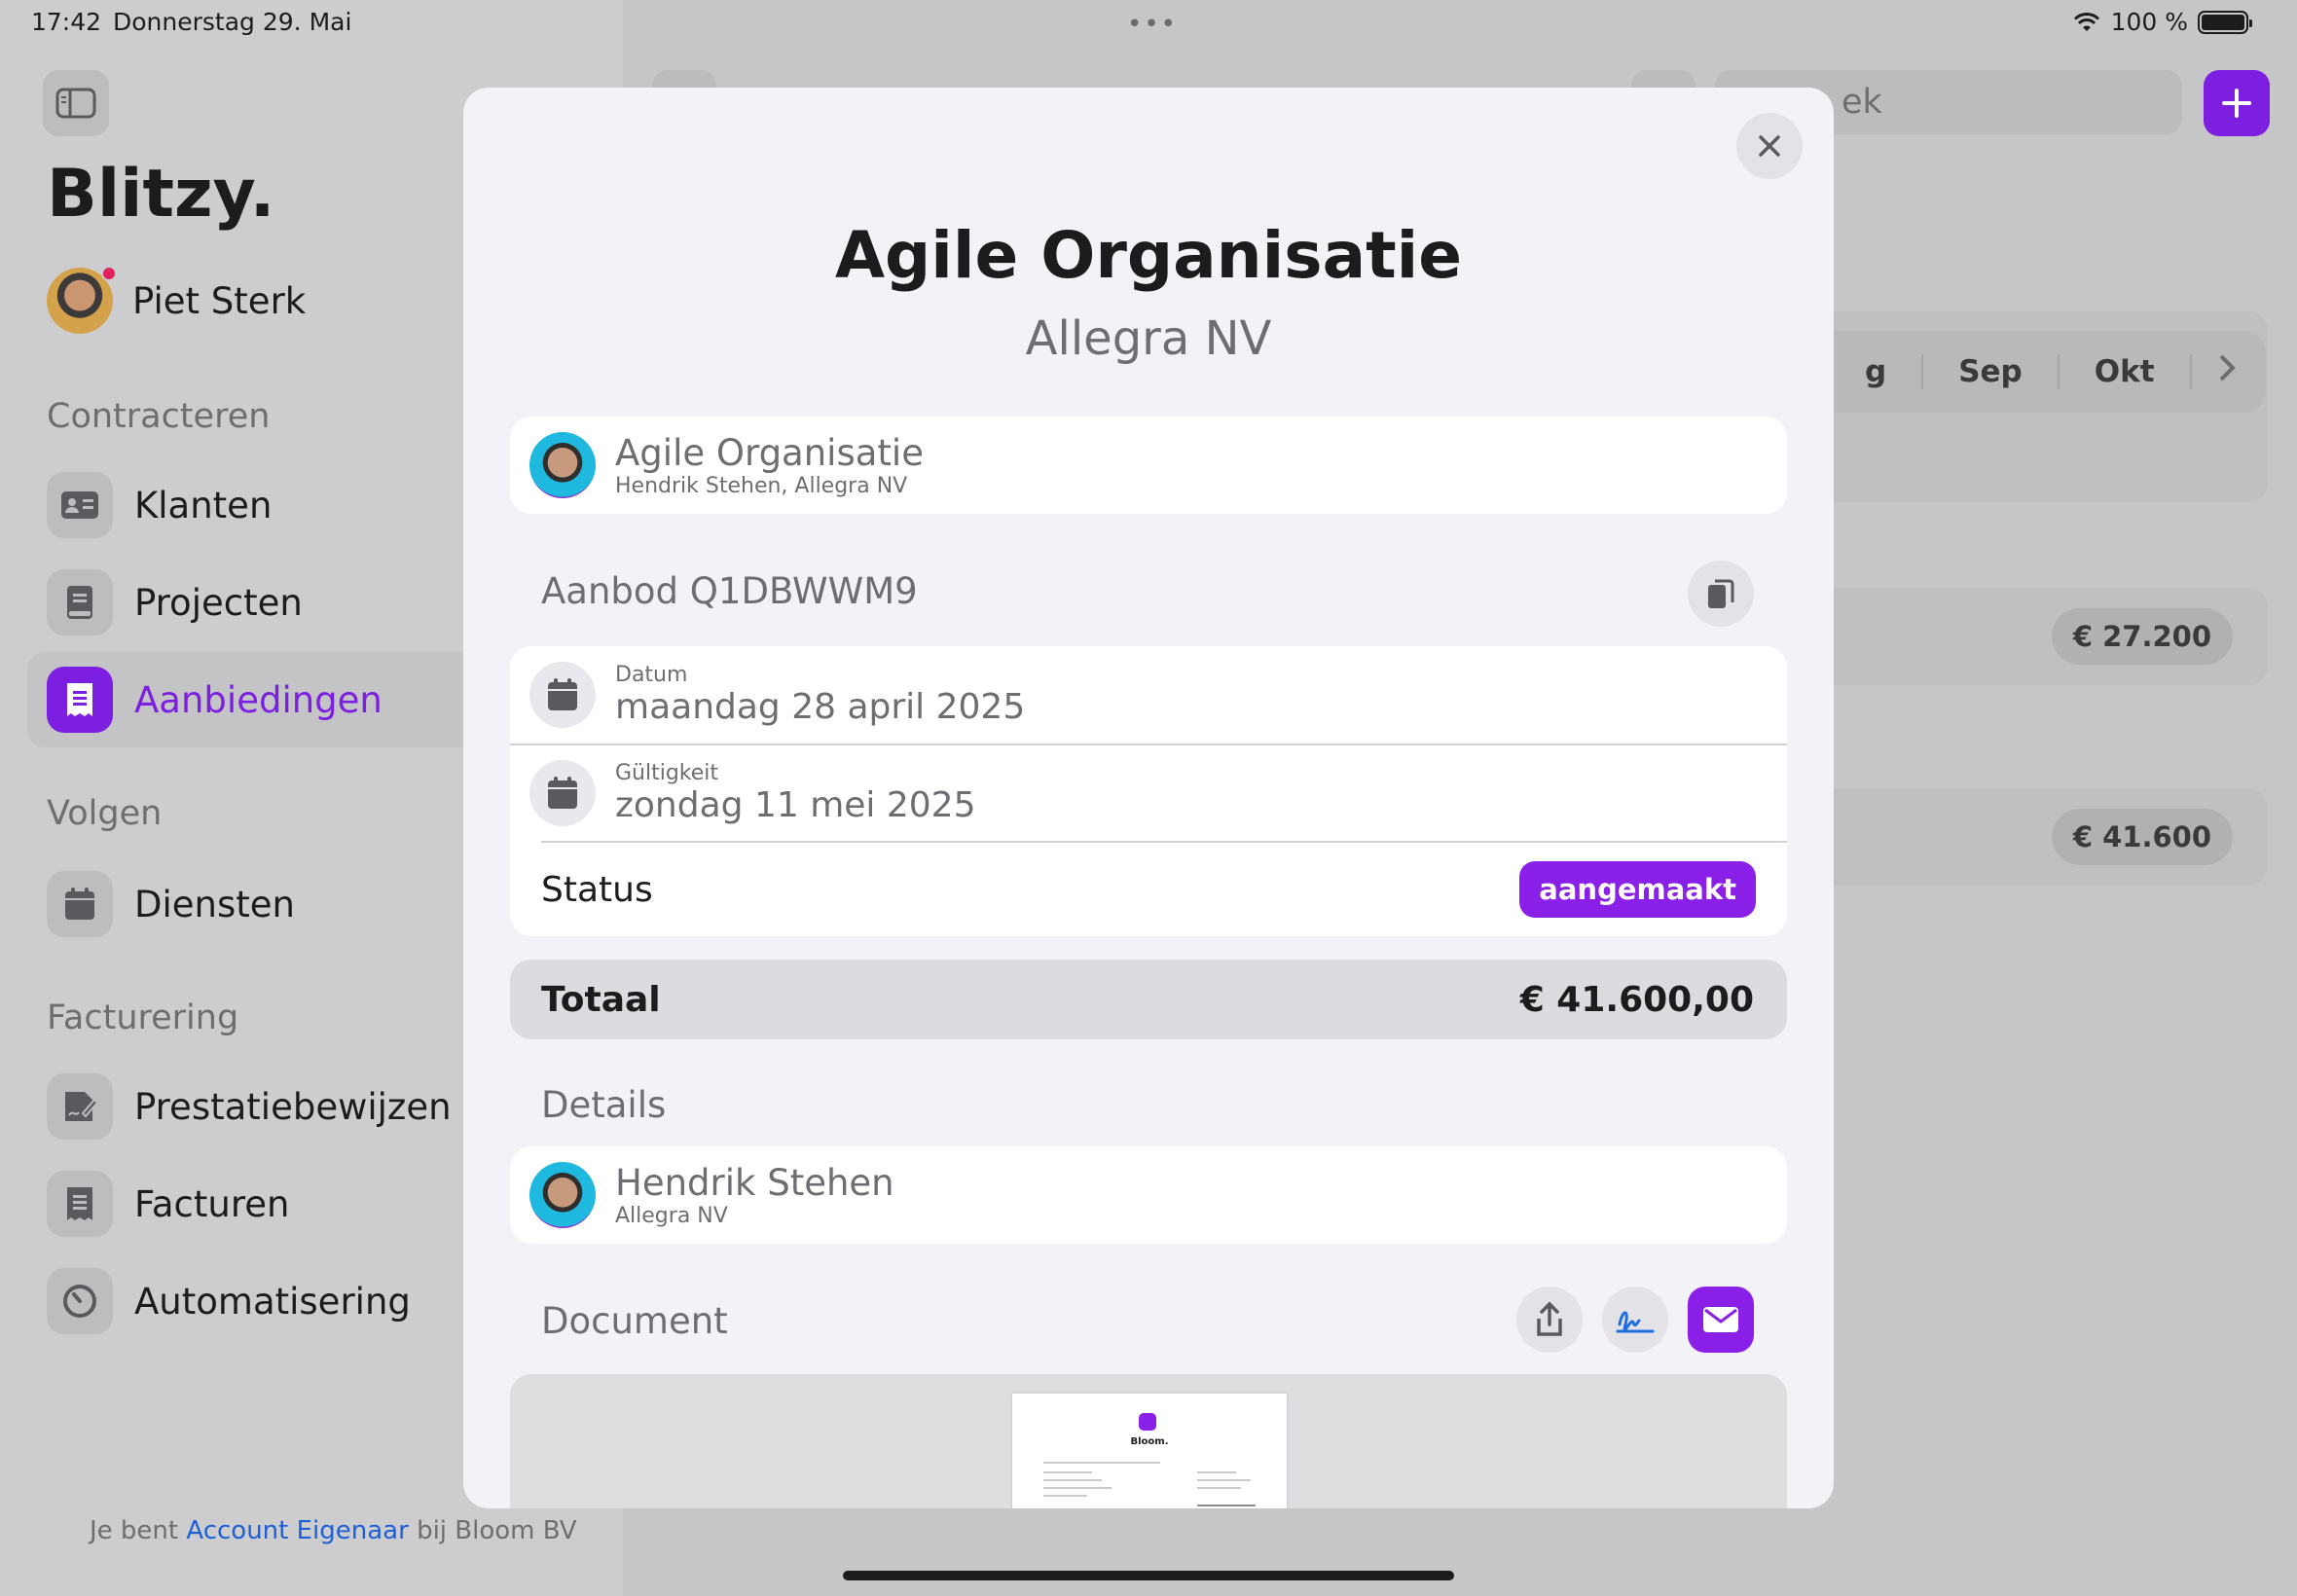  Describe the element at coordinates (80, 1301) in the screenshot. I see `timer-icon` at that location.